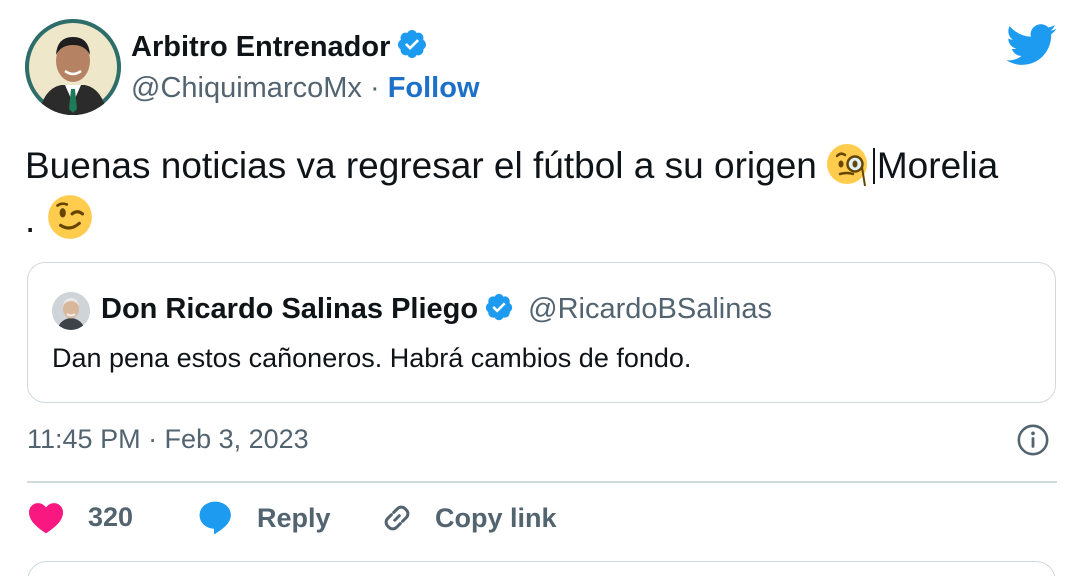 This screenshot has height=576, width=1084. What do you see at coordinates (215, 518) in the screenshot?
I see `reply-bubble-icon` at bounding box center [215, 518].